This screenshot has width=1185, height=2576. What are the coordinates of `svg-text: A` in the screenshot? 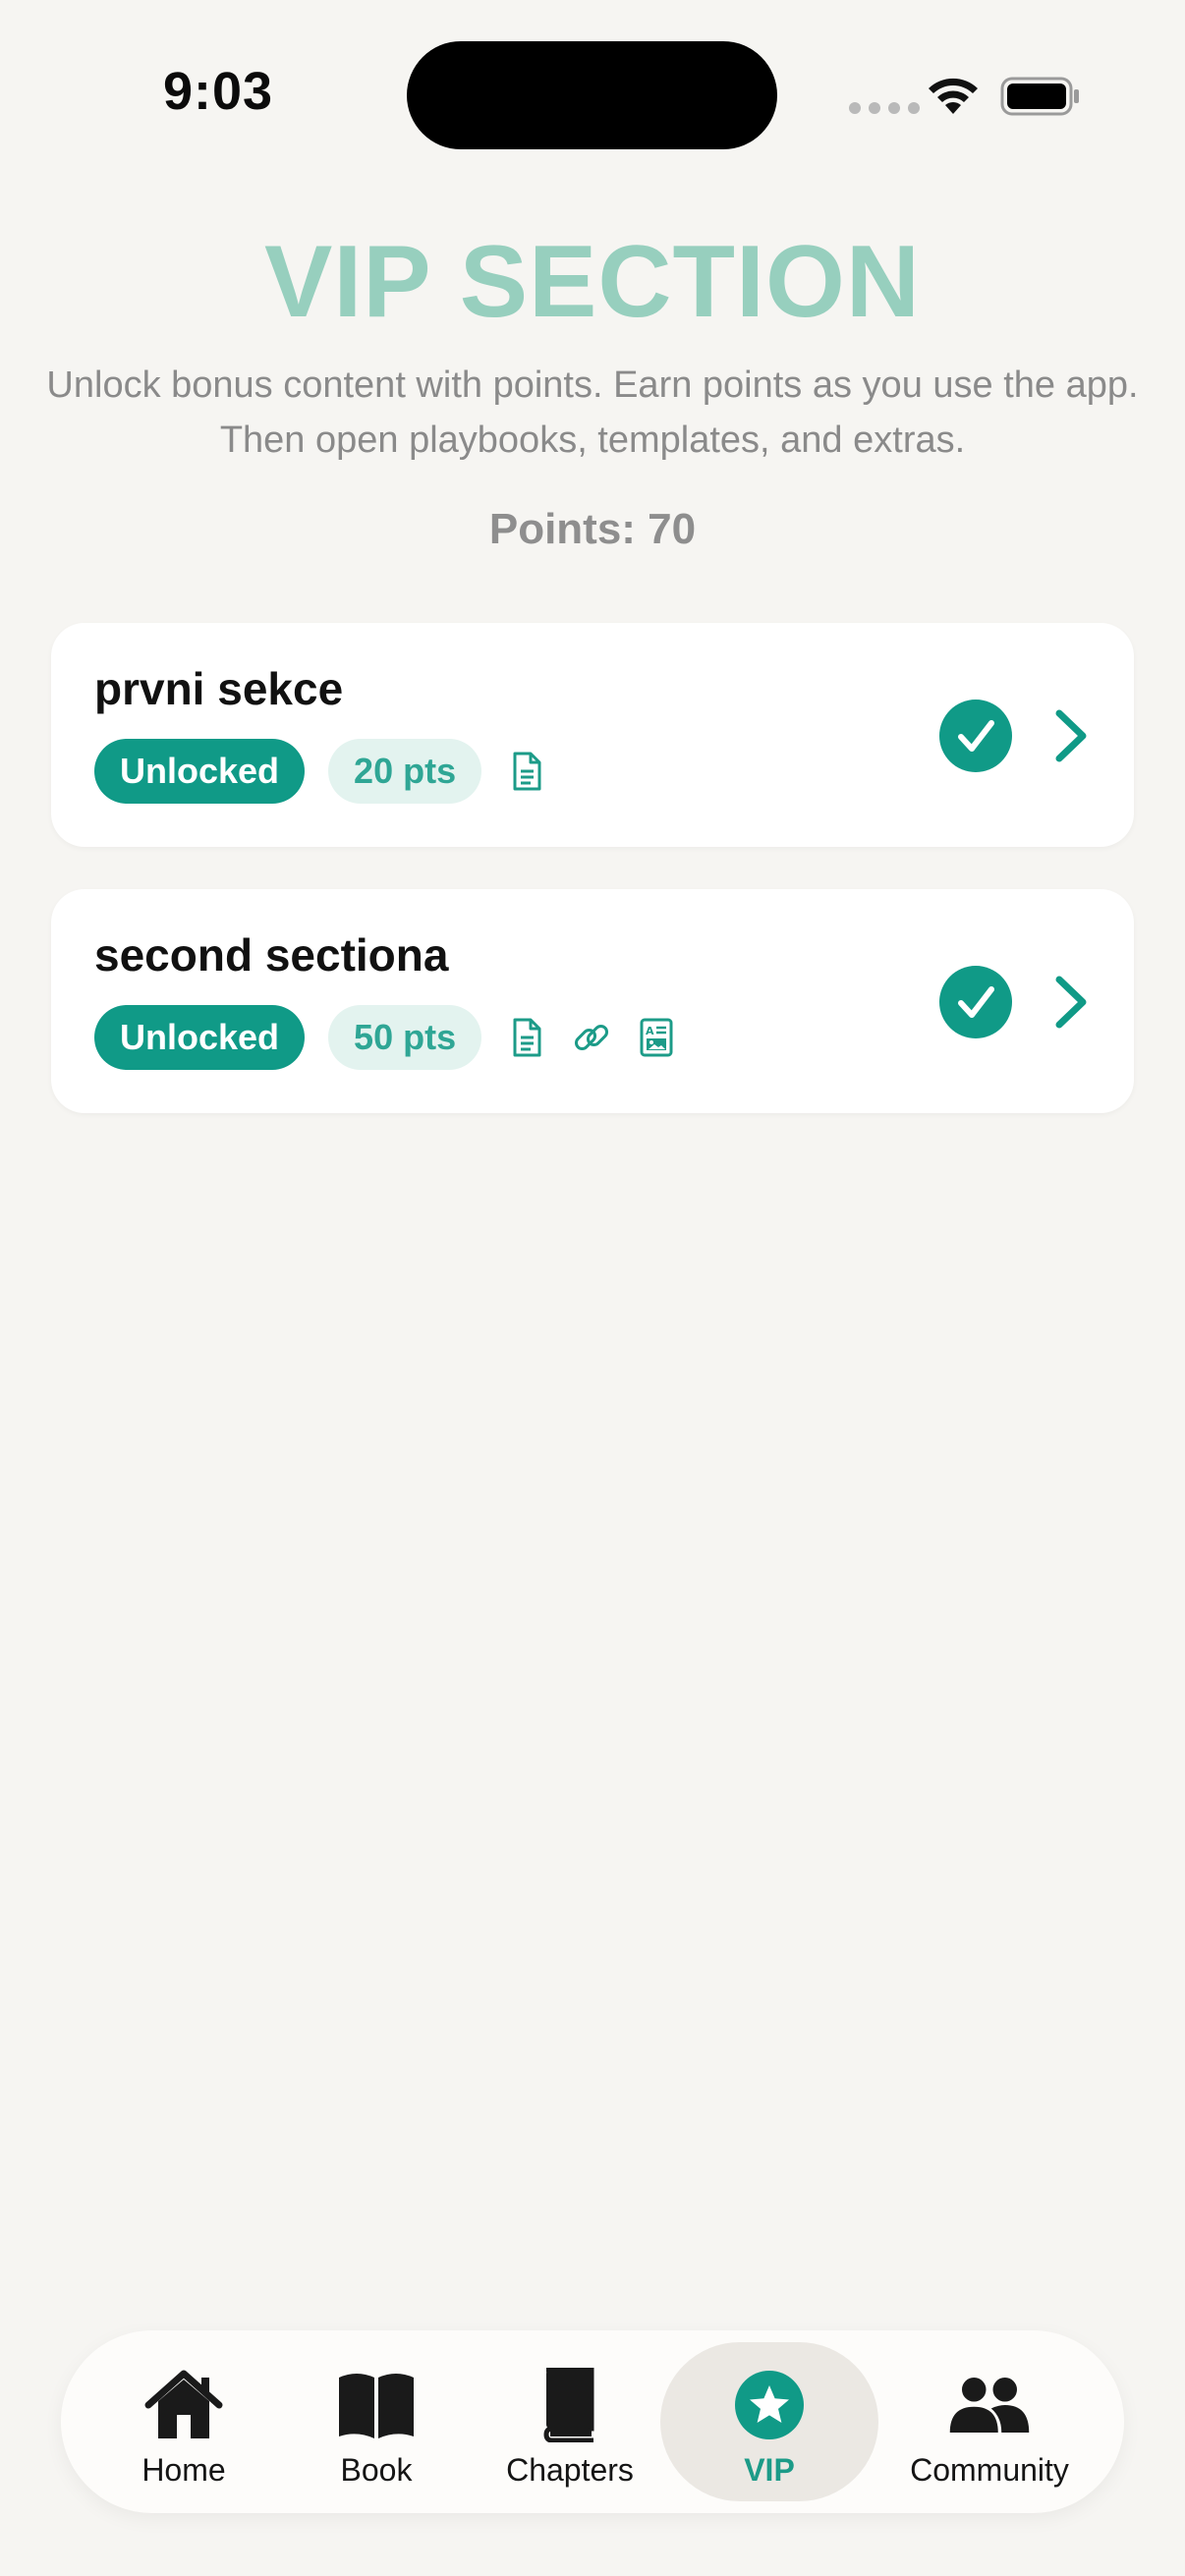 It's located at (650, 1031).